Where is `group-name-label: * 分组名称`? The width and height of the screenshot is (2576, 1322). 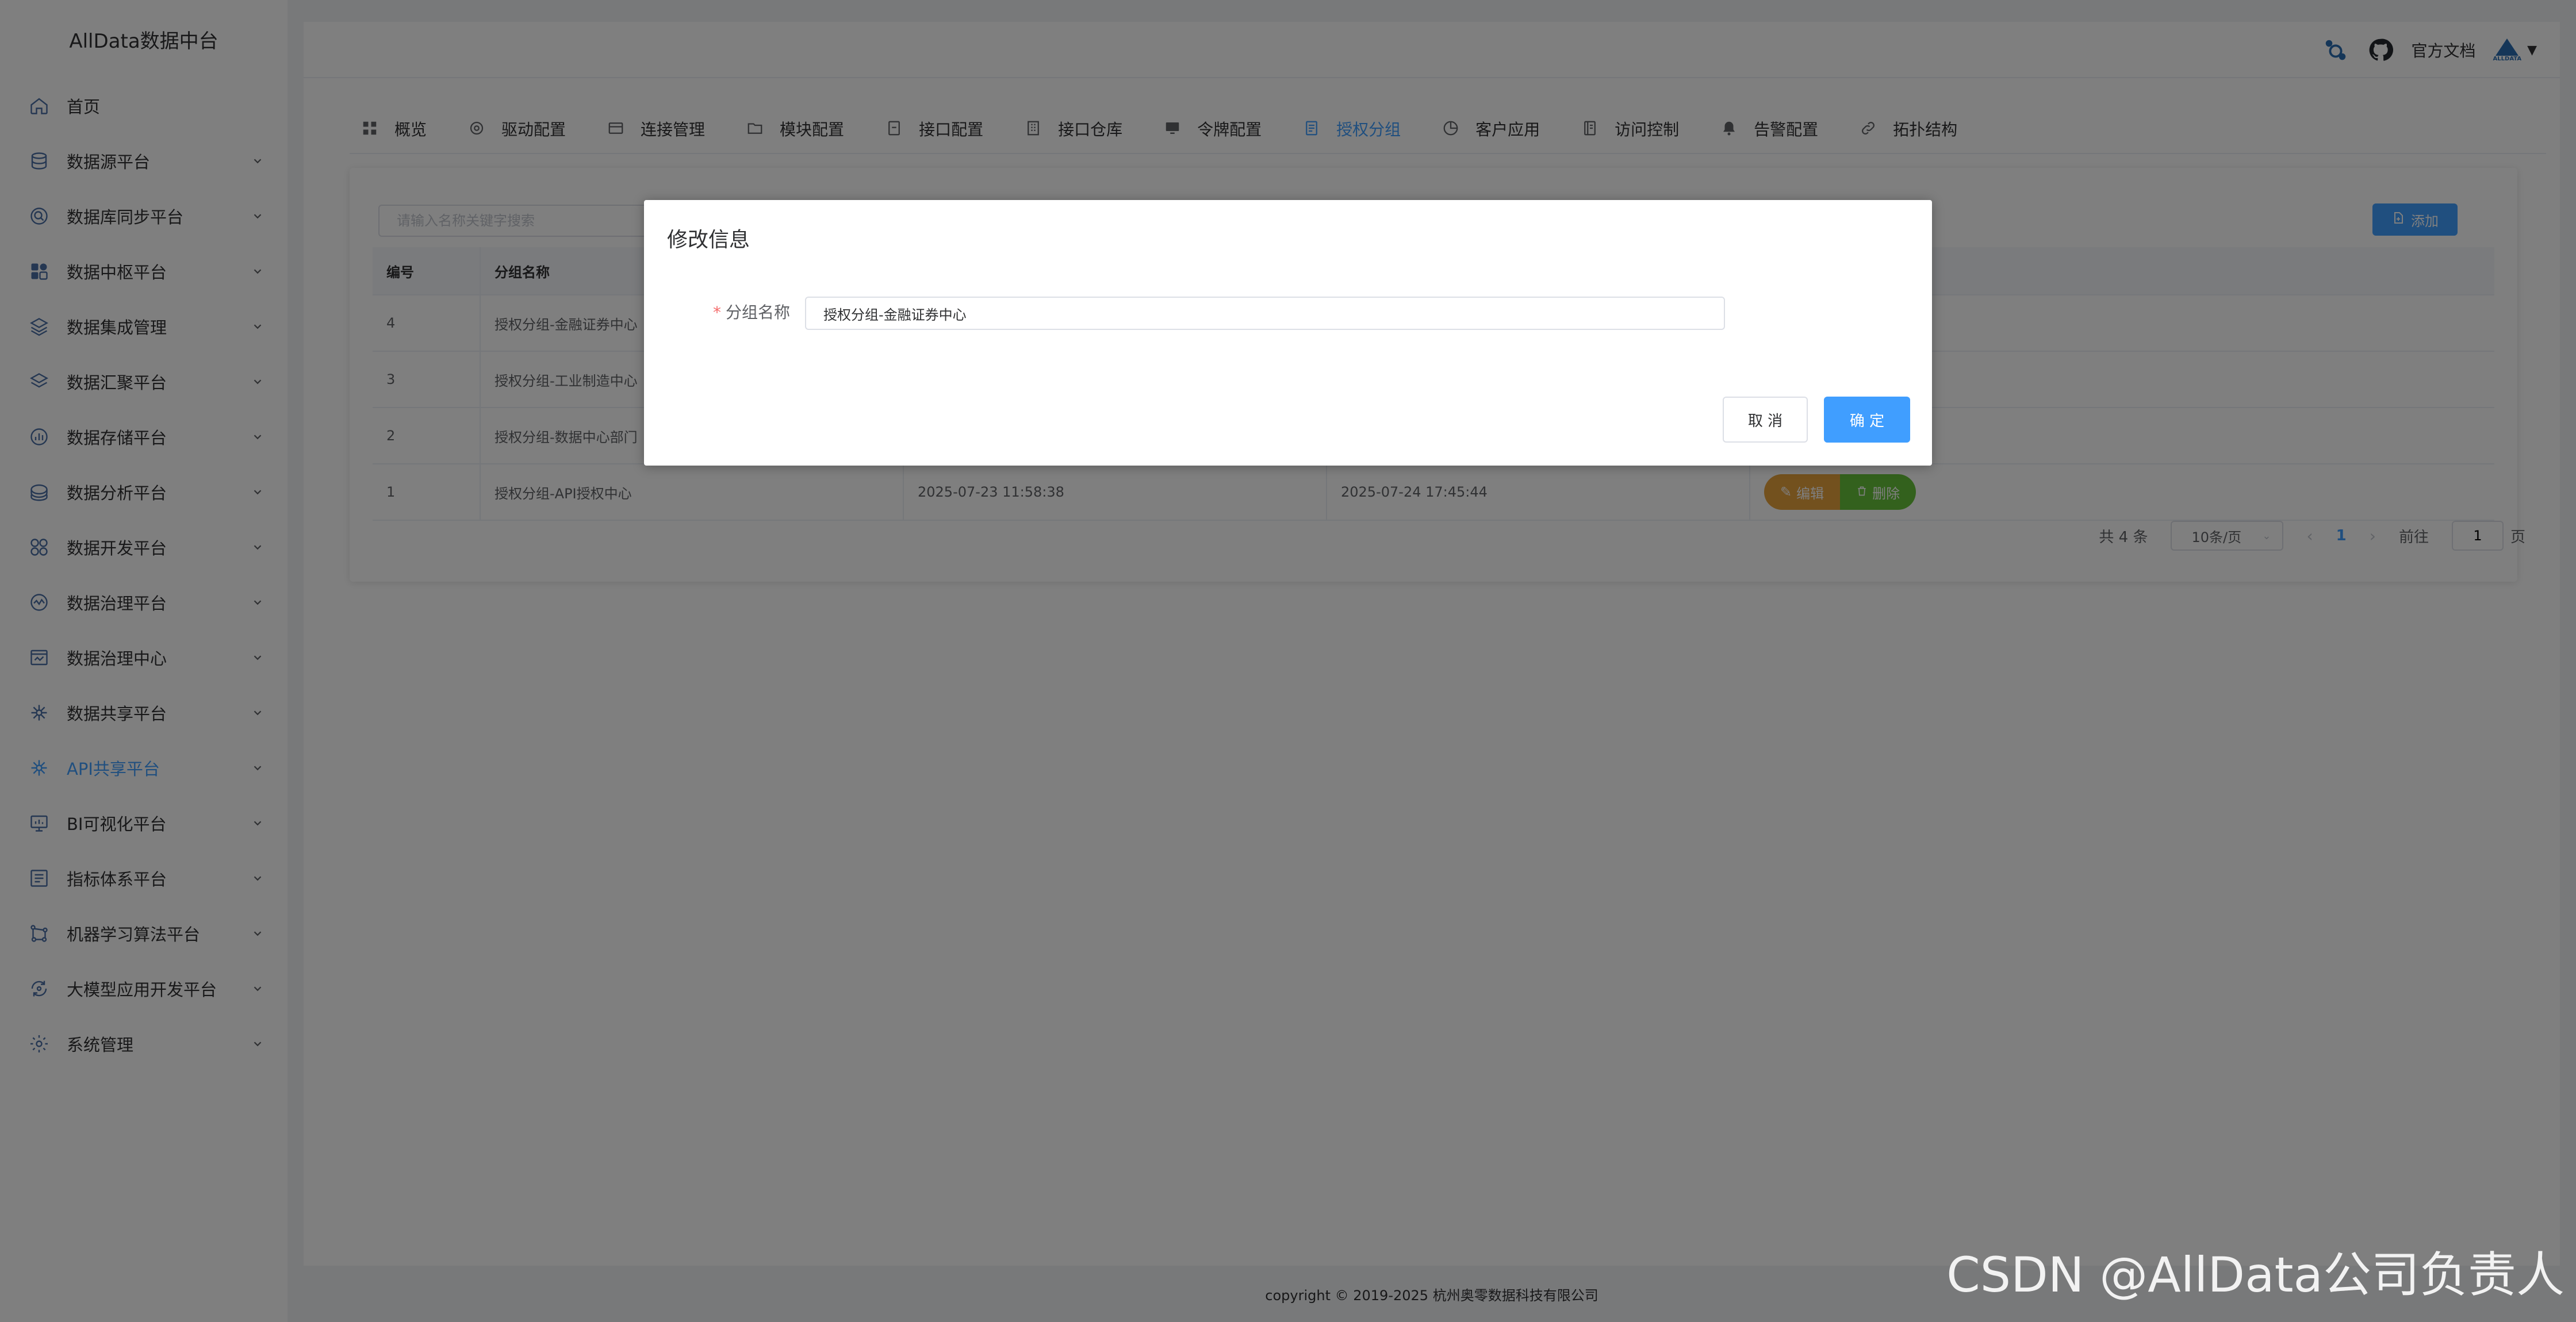
group-name-label: * 分组名称 is located at coordinates (751, 311).